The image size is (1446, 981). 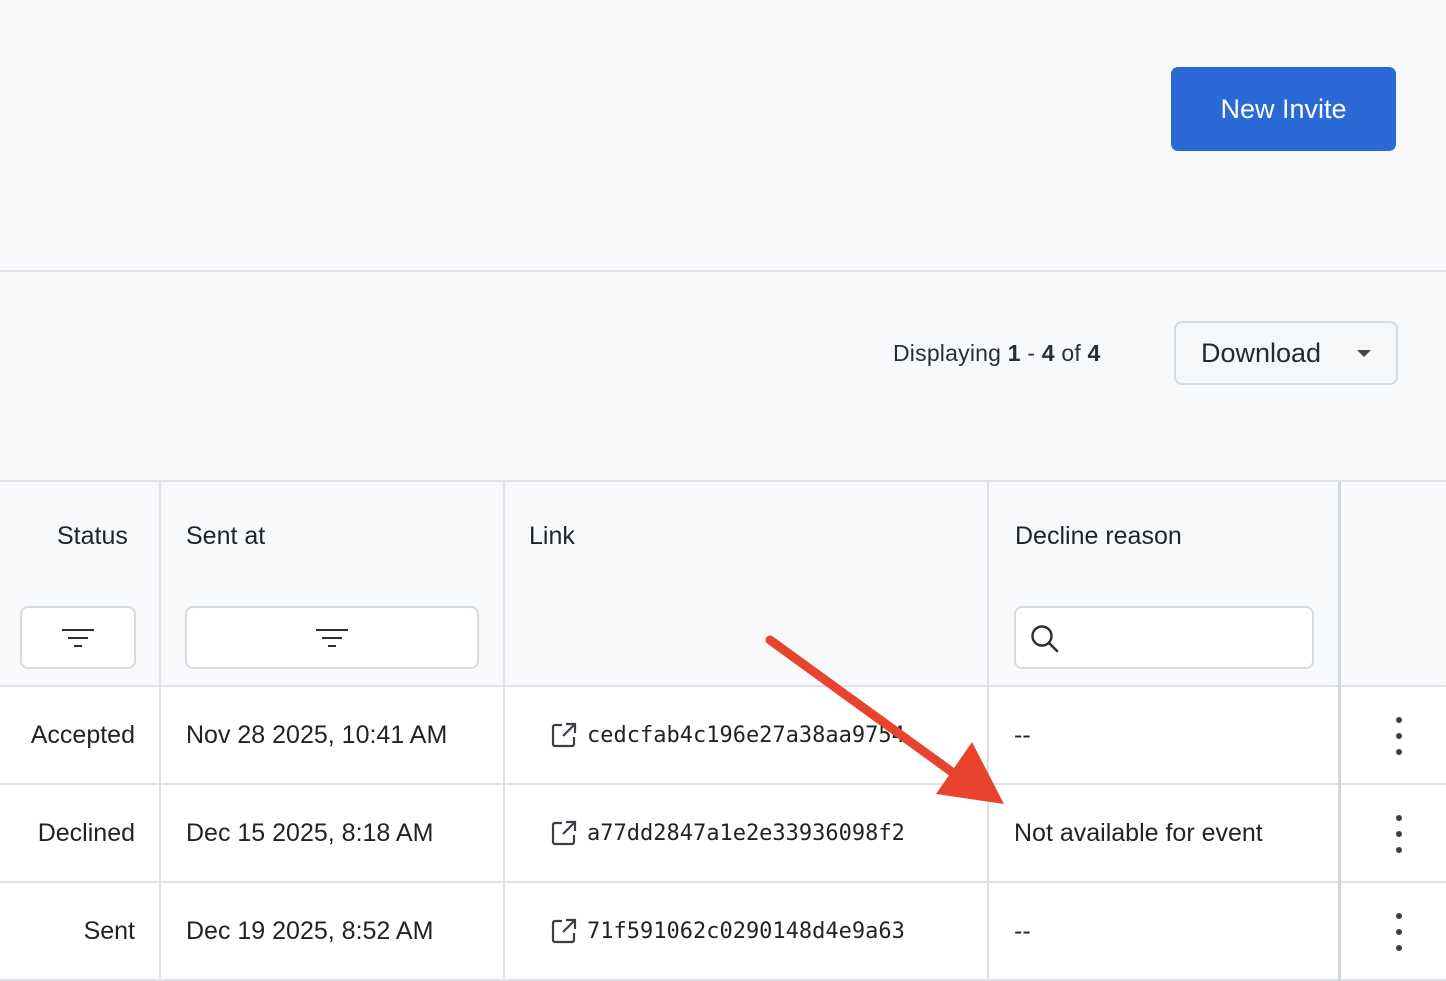 What do you see at coordinates (310, 930) in the screenshot?
I see `sent-at-cell: Dec 19 2025, 8:52 AM` at bounding box center [310, 930].